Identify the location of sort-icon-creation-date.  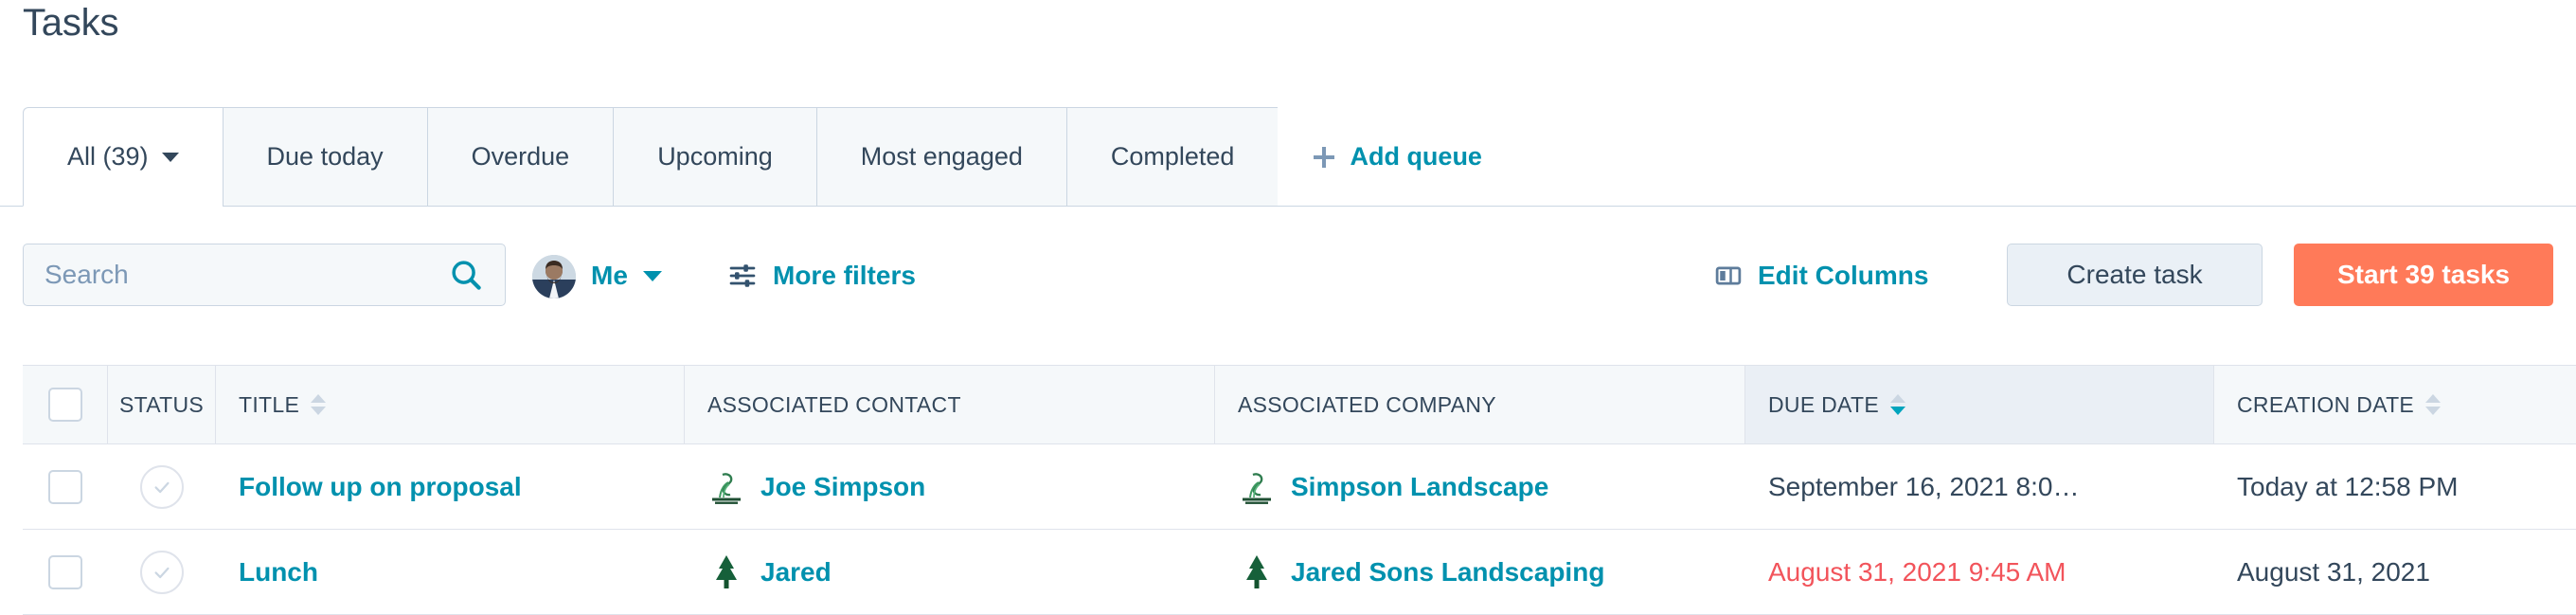
(2433, 404).